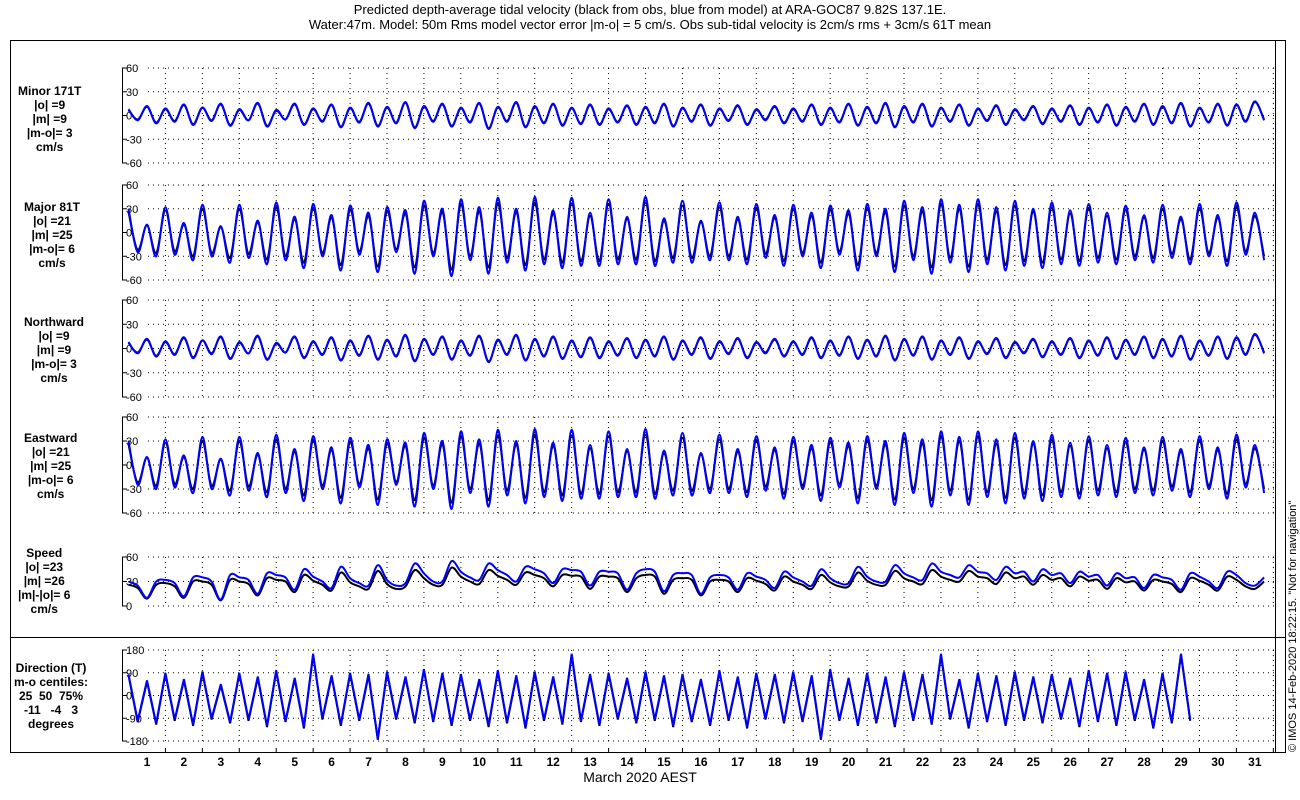 The width and height of the screenshot is (1300, 800). Describe the element at coordinates (135, 651) in the screenshot. I see `direction-y-tick-label: 180` at that location.